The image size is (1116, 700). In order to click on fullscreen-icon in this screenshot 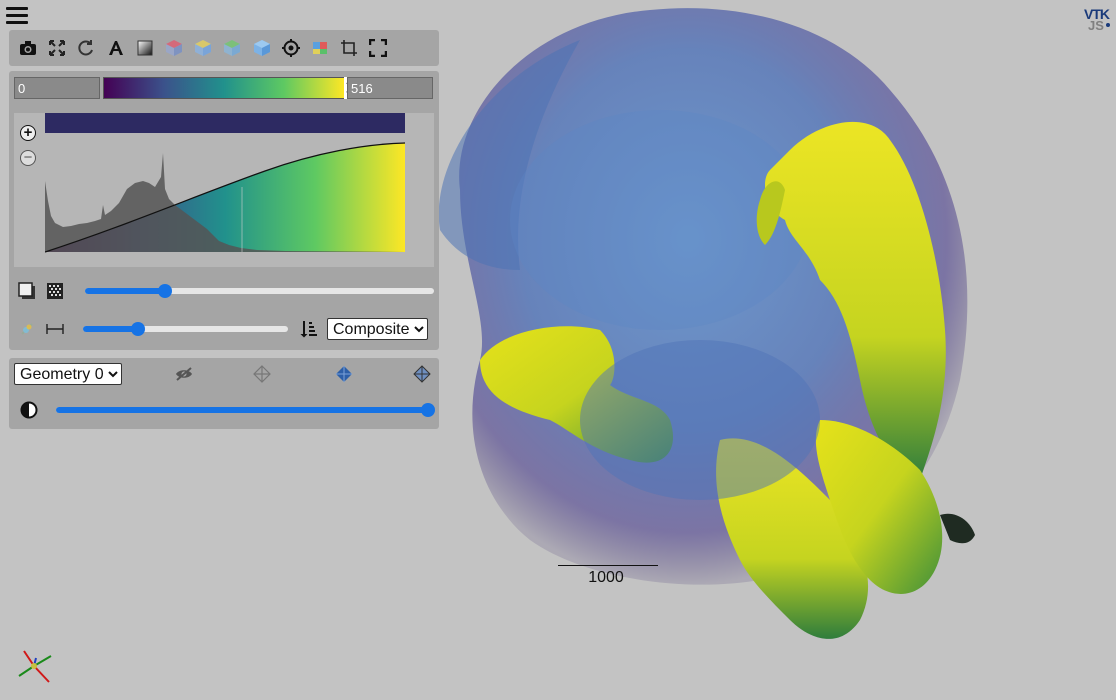, I will do `click(378, 48)`.